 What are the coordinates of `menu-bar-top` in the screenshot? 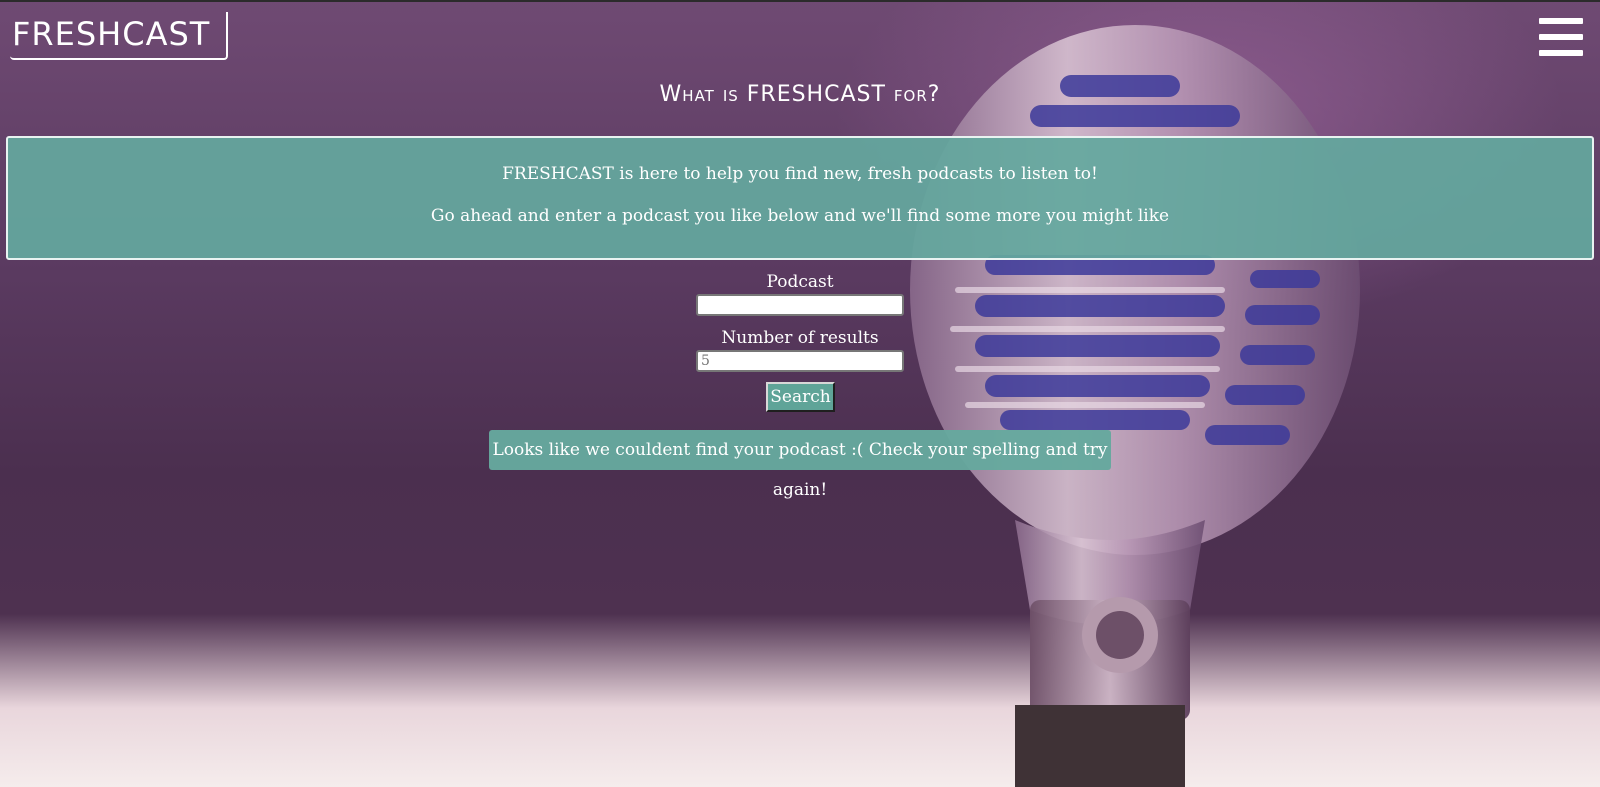 It's located at (1561, 21).